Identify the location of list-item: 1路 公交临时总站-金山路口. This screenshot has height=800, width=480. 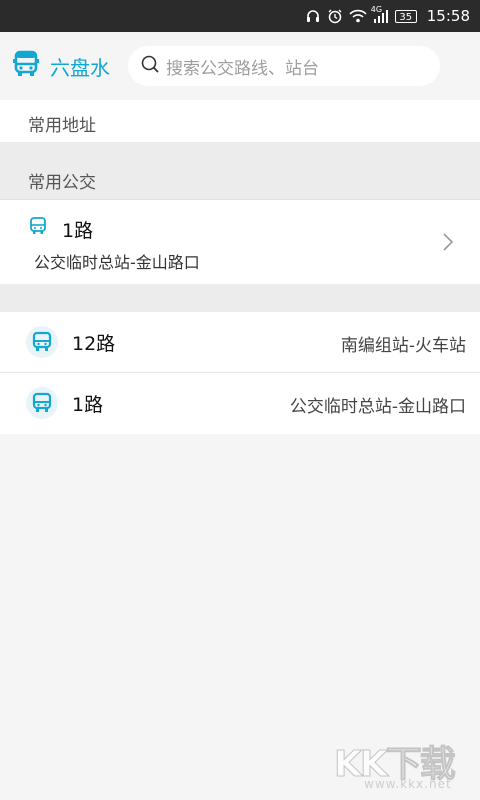
(240, 403).